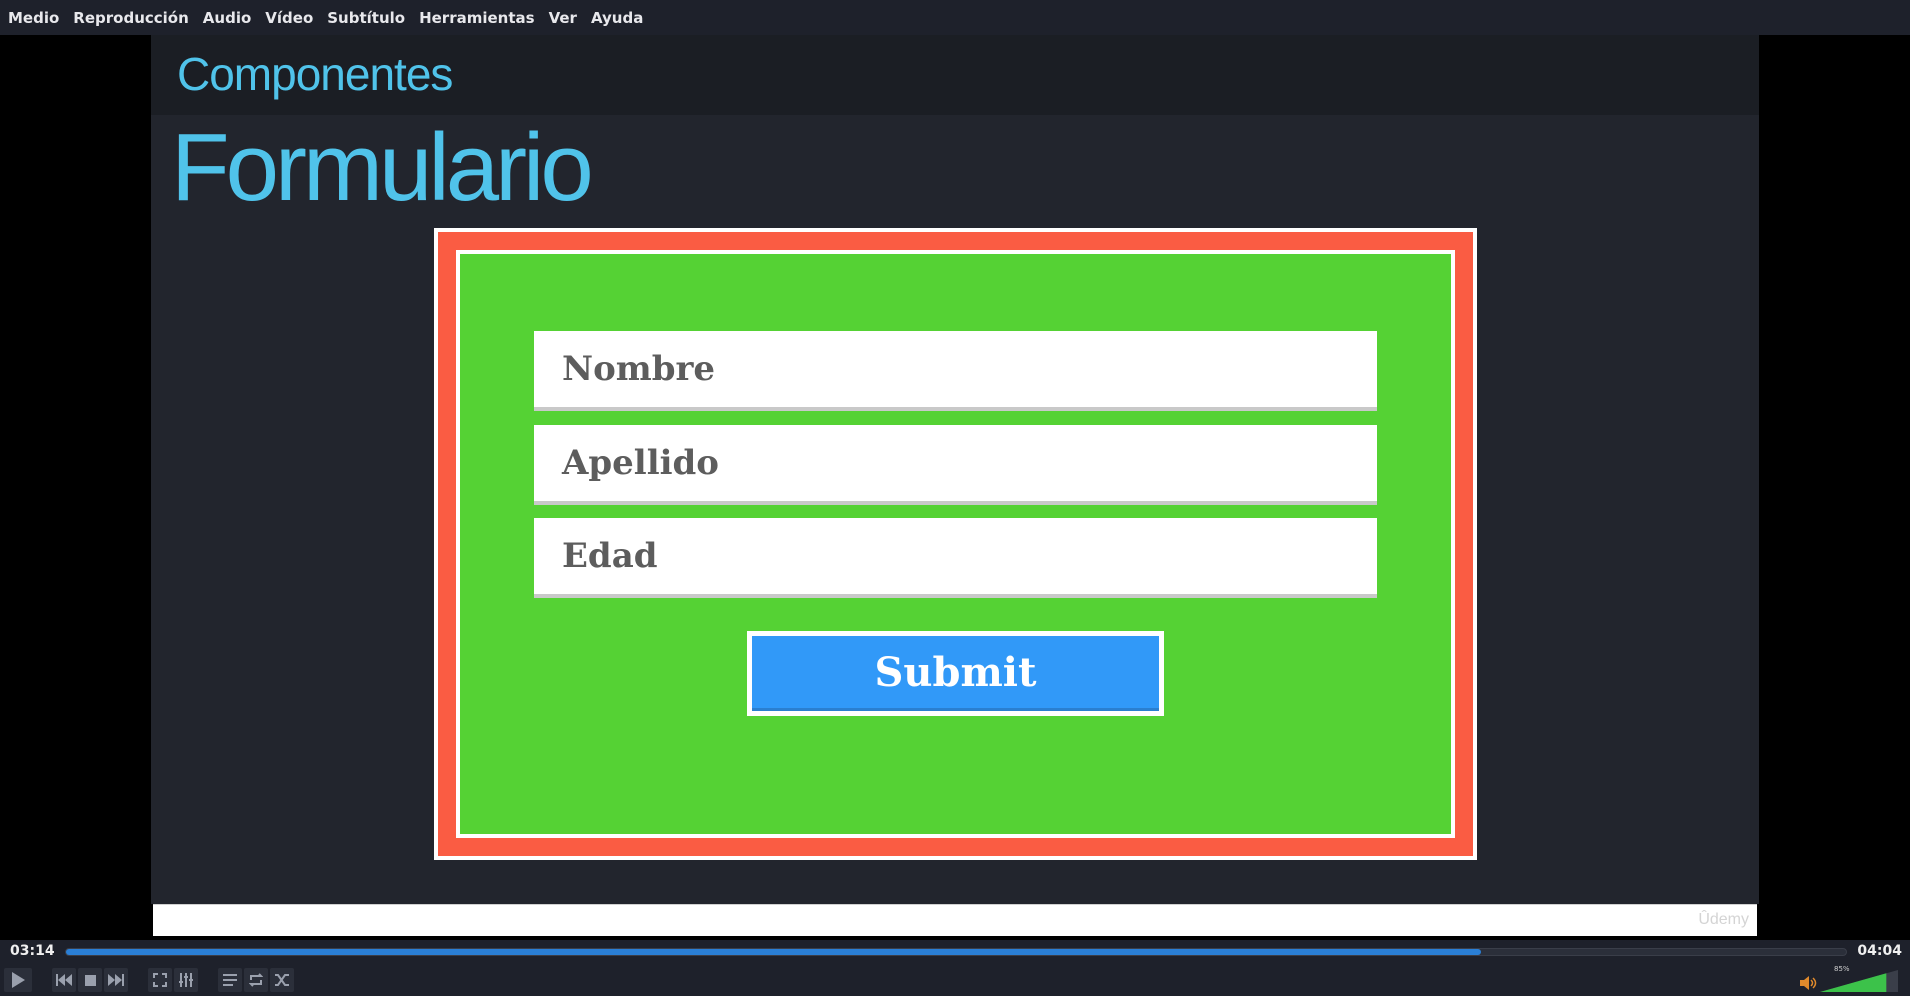  I want to click on shuffle-button, so click(282, 980).